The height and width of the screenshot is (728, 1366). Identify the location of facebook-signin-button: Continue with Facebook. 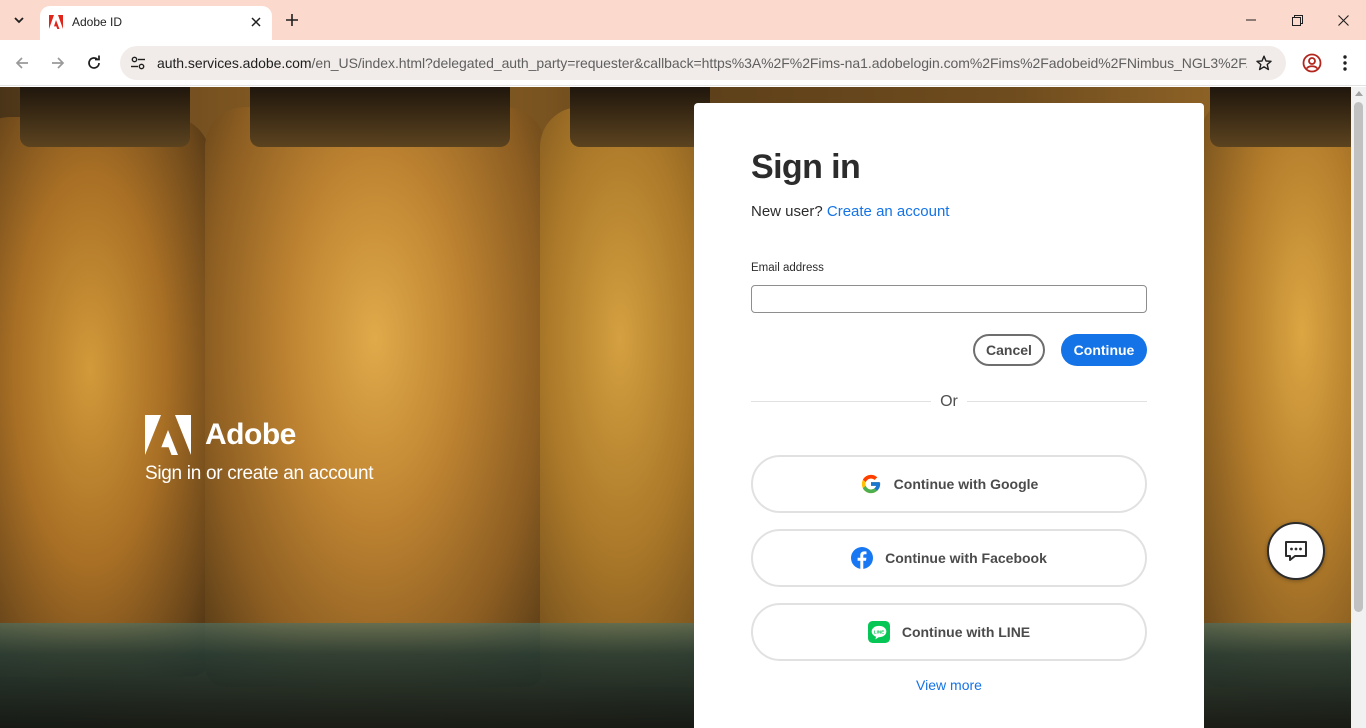
(949, 558).